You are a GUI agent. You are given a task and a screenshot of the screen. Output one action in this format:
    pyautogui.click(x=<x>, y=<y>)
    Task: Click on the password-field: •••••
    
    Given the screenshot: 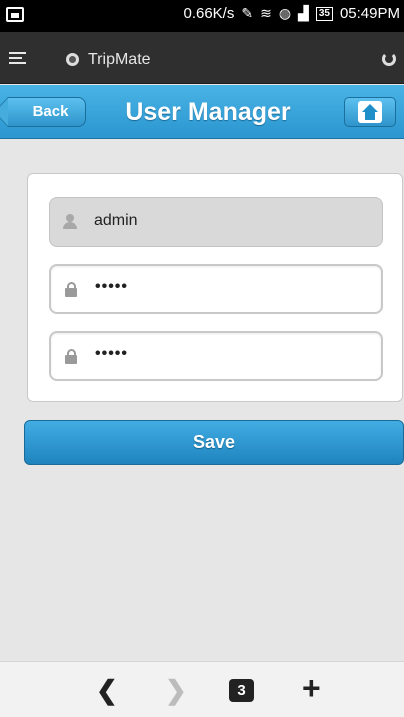 What is the action you would take?
    pyautogui.click(x=216, y=289)
    